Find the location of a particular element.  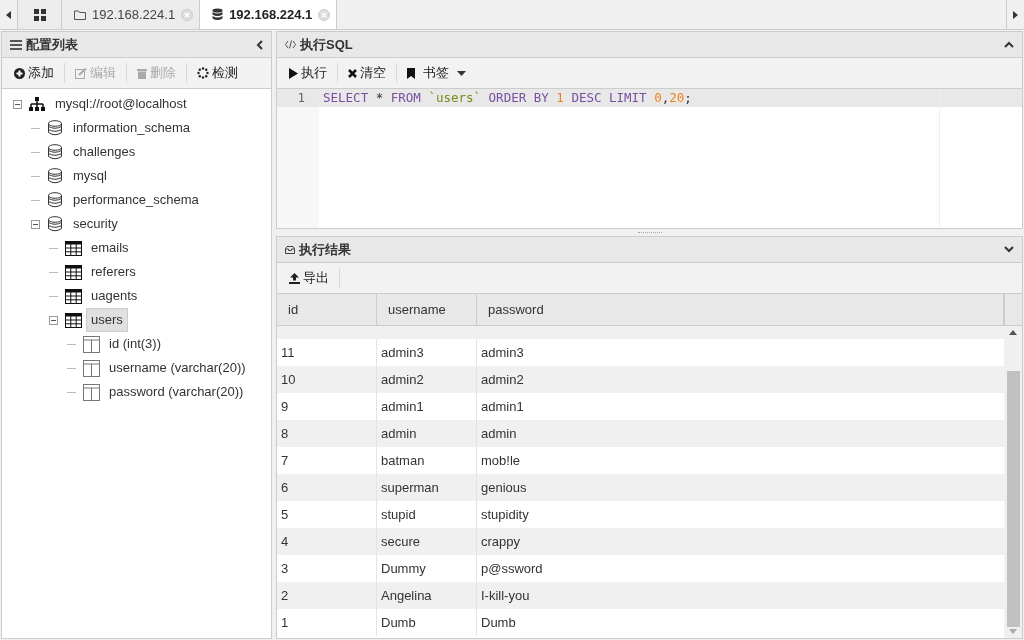

table-cell-text: genious is located at coordinates (504, 487).